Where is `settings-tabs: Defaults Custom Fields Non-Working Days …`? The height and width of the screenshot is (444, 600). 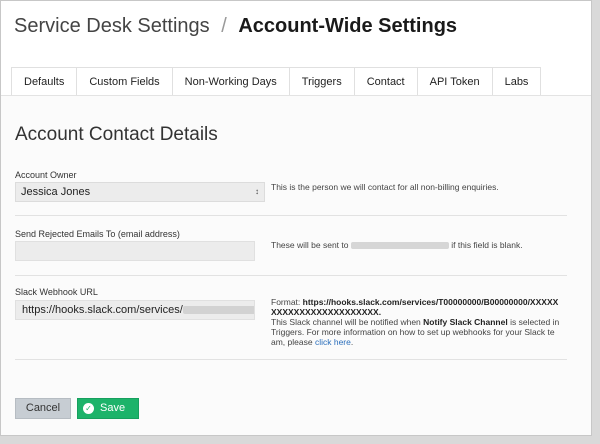
settings-tabs: Defaults Custom Fields Non-Working Days … is located at coordinates (276, 81).